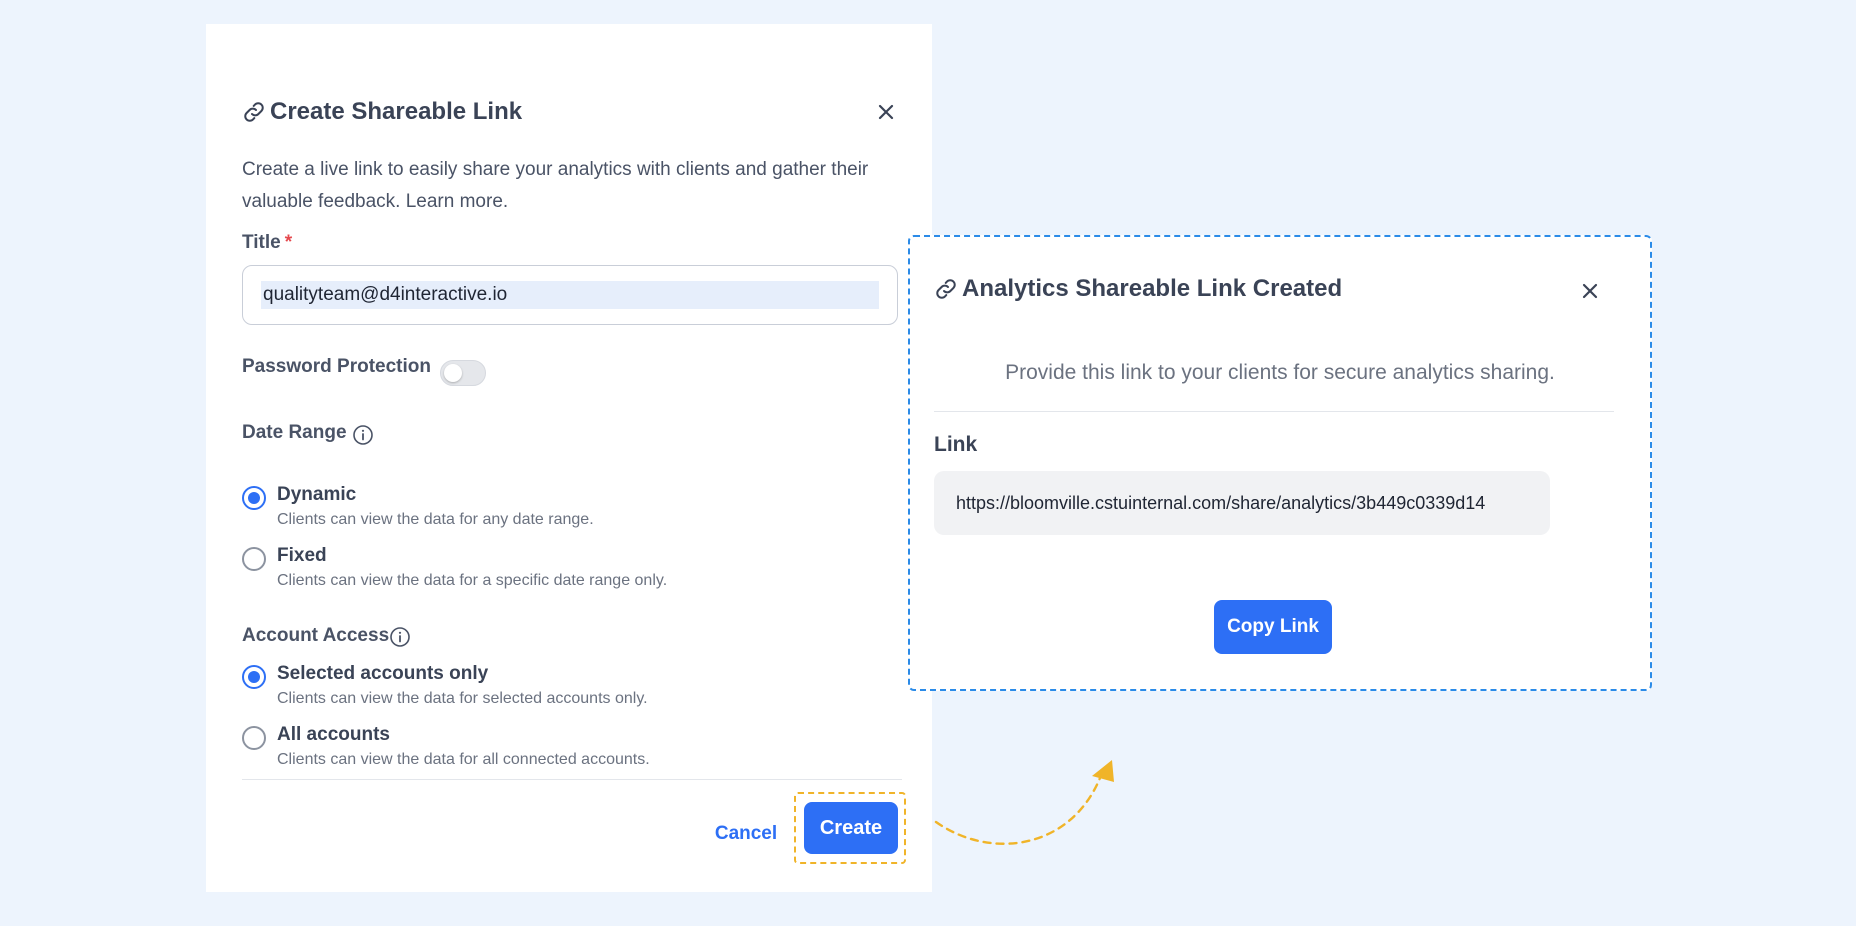 The image size is (1856, 926). Describe the element at coordinates (569, 112) in the screenshot. I see `dialog-header: Create Shareable Link` at that location.